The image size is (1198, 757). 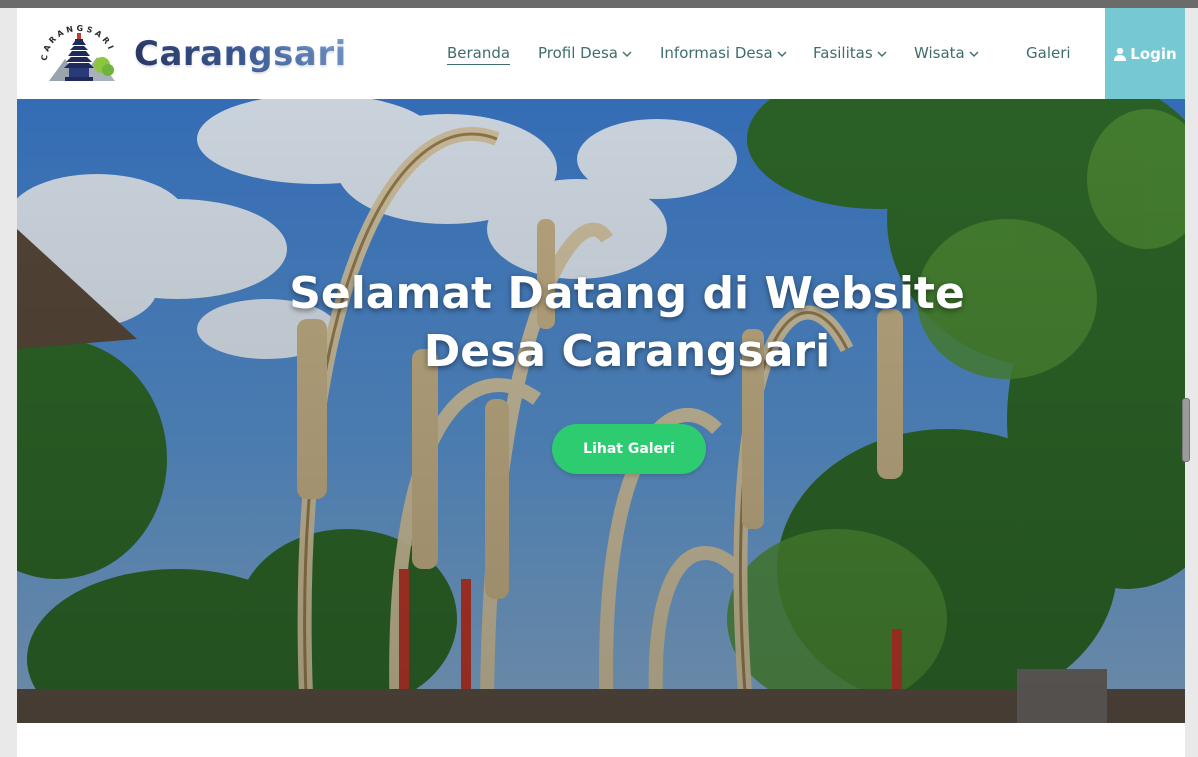 I want to click on user-icon, so click(x=1120, y=54).